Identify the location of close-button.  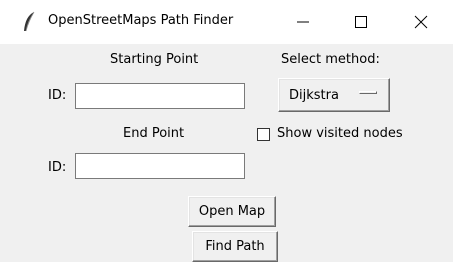
(421, 22).